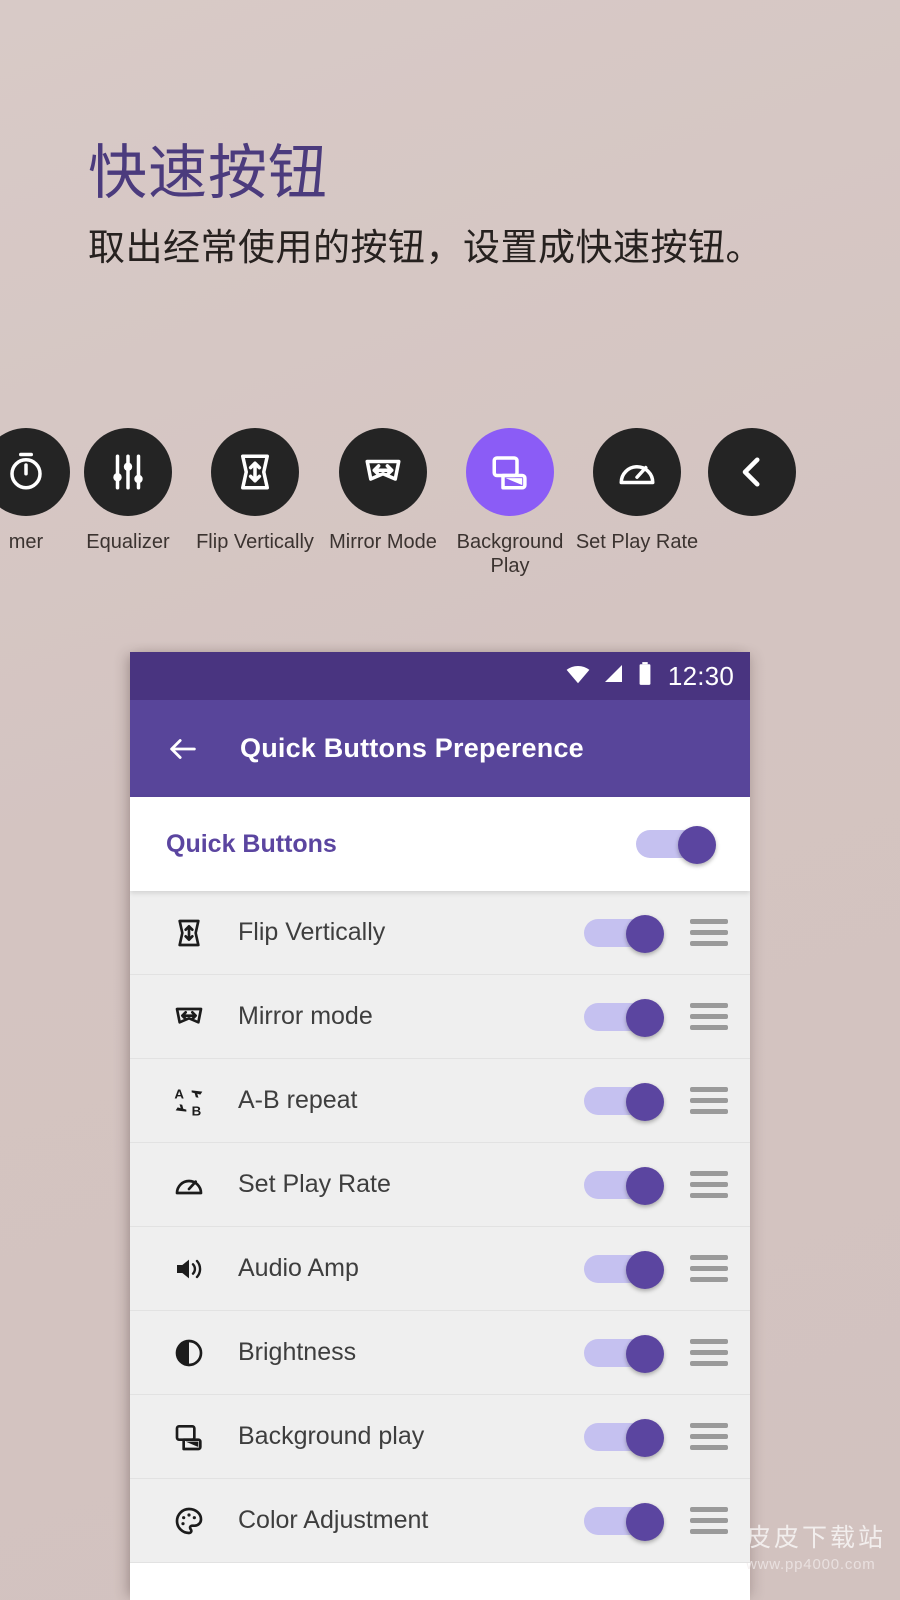 The height and width of the screenshot is (1600, 900). Describe the element at coordinates (333, 1520) in the screenshot. I see `list-item-label: Color Adjustment` at that location.